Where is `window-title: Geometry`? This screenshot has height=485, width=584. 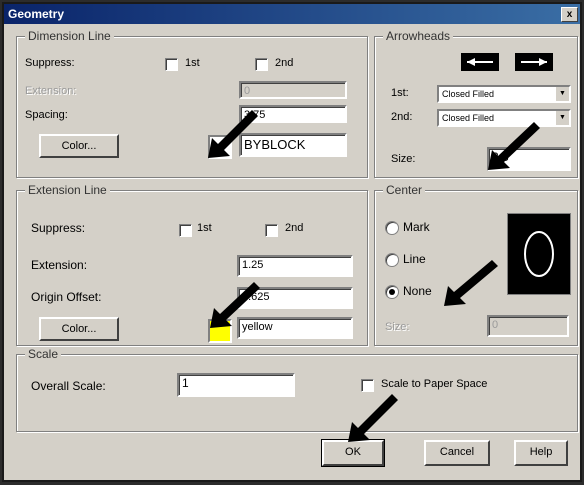
window-title: Geometry is located at coordinates (36, 14).